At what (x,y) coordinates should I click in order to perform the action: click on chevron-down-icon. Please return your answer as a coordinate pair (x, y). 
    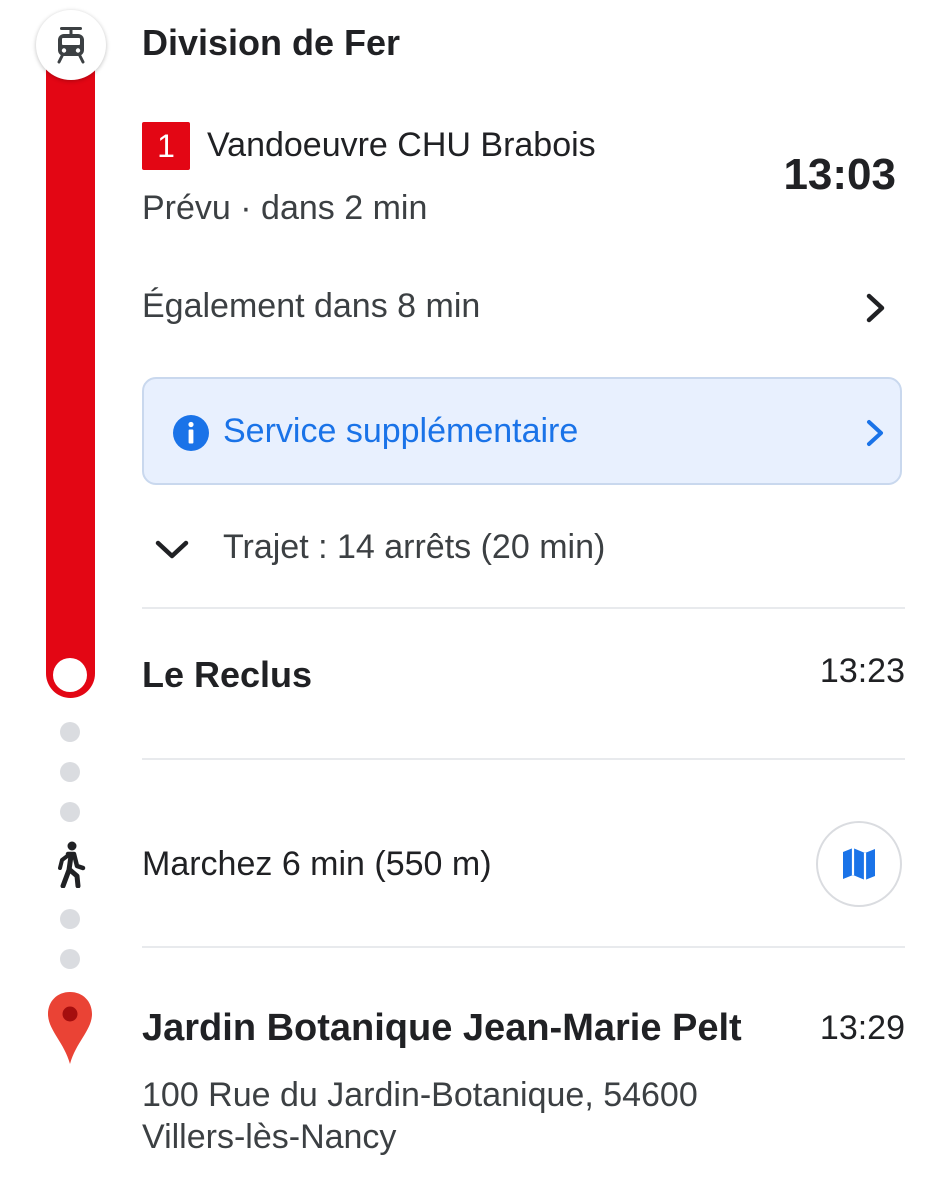
    Looking at the image, I should click on (172, 550).